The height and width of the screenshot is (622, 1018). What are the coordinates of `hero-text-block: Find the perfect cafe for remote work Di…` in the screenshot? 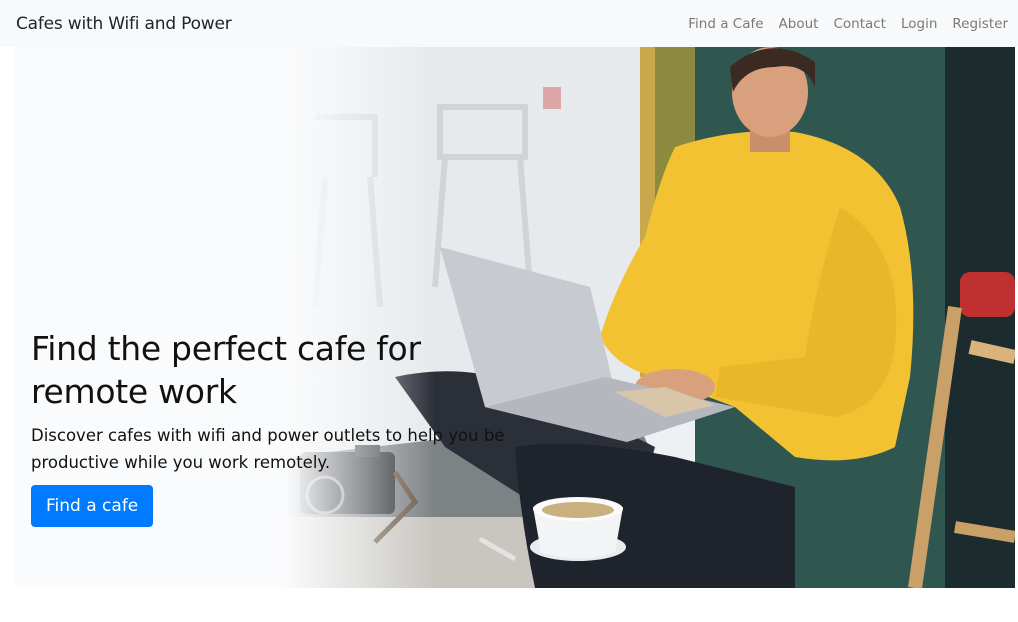 It's located at (281, 401).